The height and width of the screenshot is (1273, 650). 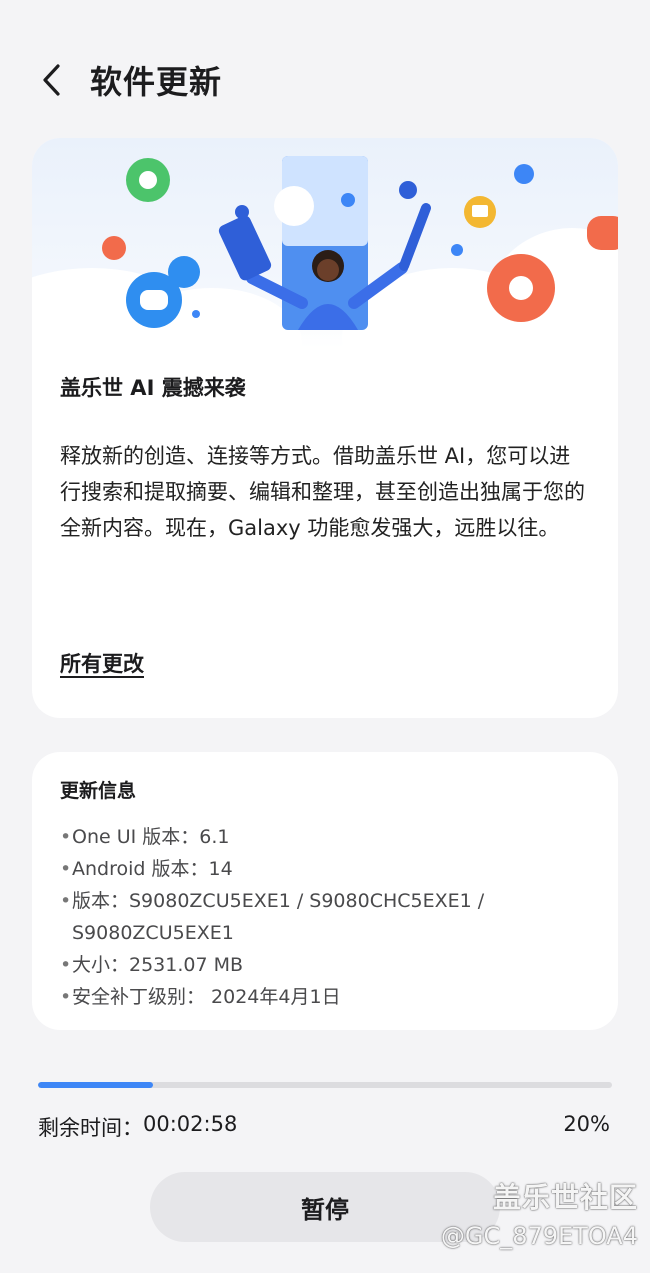 I want to click on time-remaining: 剩余时间： 00:02:58, so click(x=137, y=1127).